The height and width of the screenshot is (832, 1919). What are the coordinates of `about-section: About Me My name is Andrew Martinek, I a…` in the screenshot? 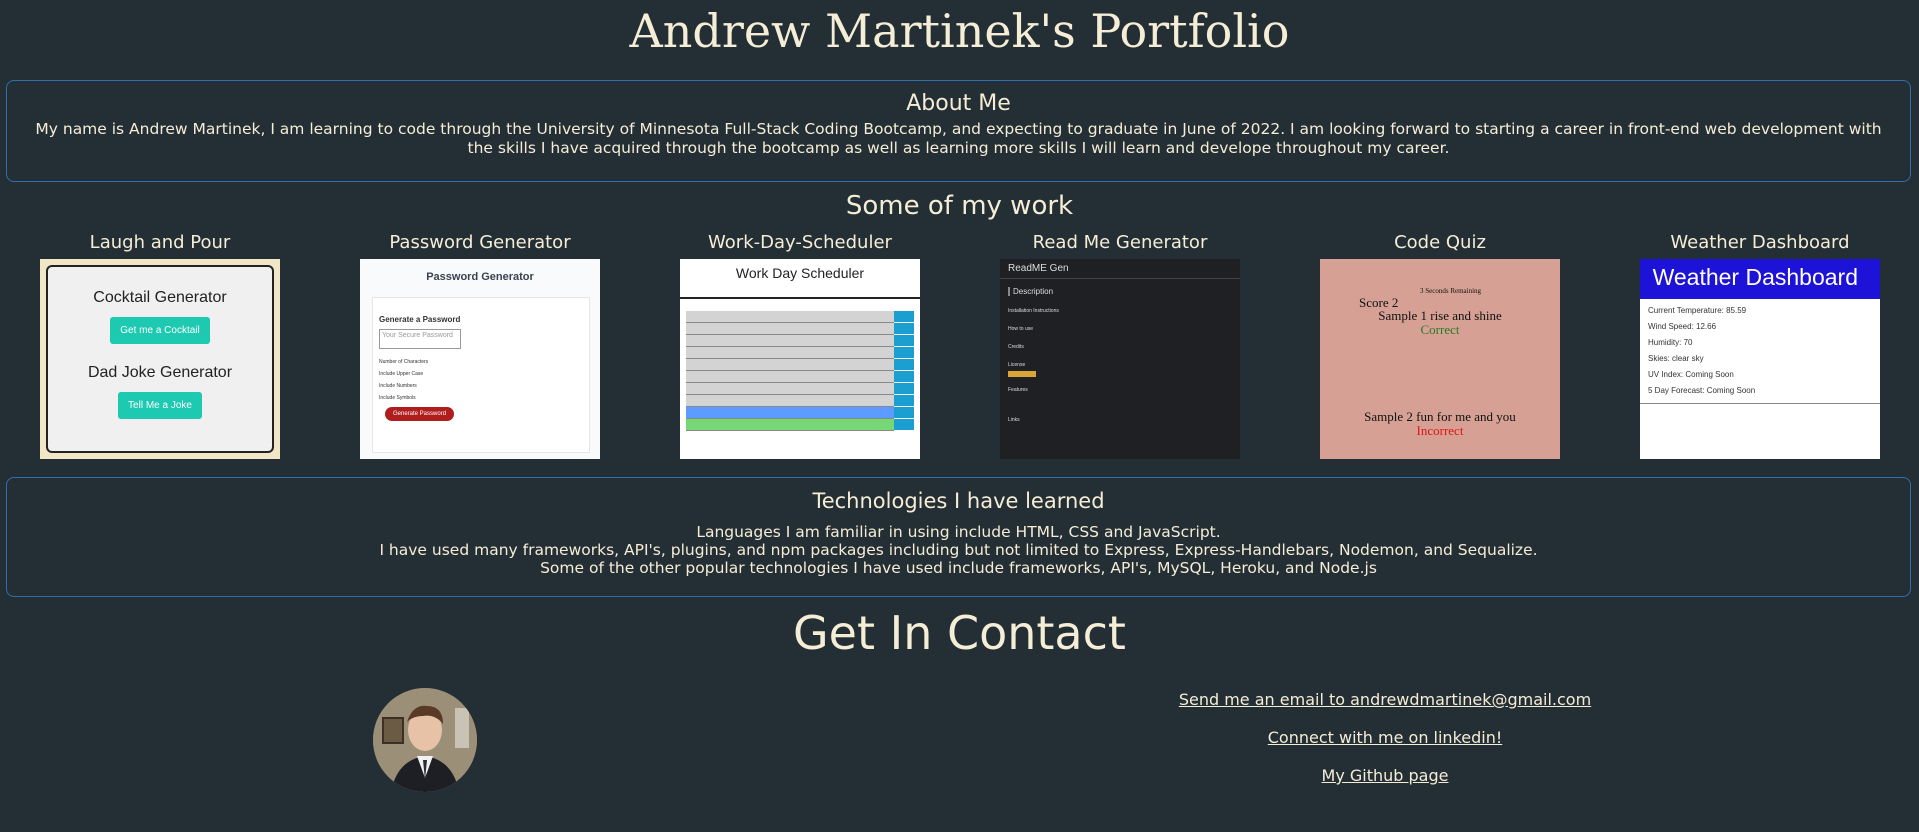 It's located at (958, 131).